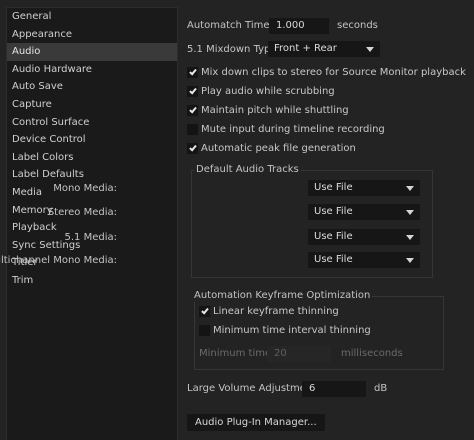  I want to click on mono-media-value: Use File, so click(333, 187).